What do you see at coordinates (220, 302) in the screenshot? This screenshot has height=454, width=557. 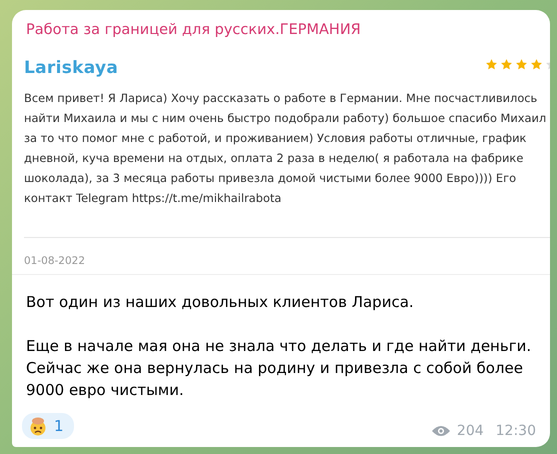 I see `message-text: Вот один из наших довольных клиентов Лариса.` at bounding box center [220, 302].